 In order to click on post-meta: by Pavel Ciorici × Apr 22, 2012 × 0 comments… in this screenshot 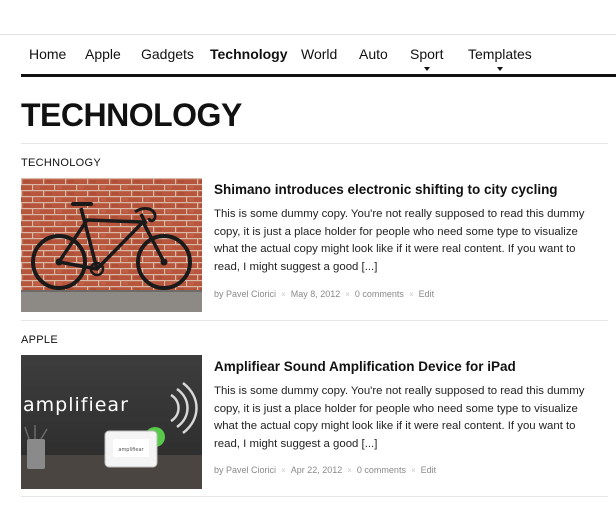, I will do `click(325, 470)`.